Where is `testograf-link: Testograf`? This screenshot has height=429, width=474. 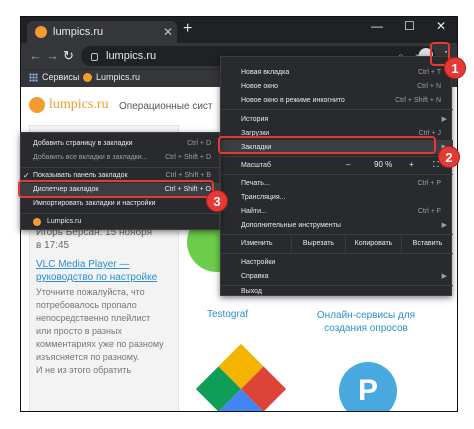
testograf-link: Testograf is located at coordinates (227, 314).